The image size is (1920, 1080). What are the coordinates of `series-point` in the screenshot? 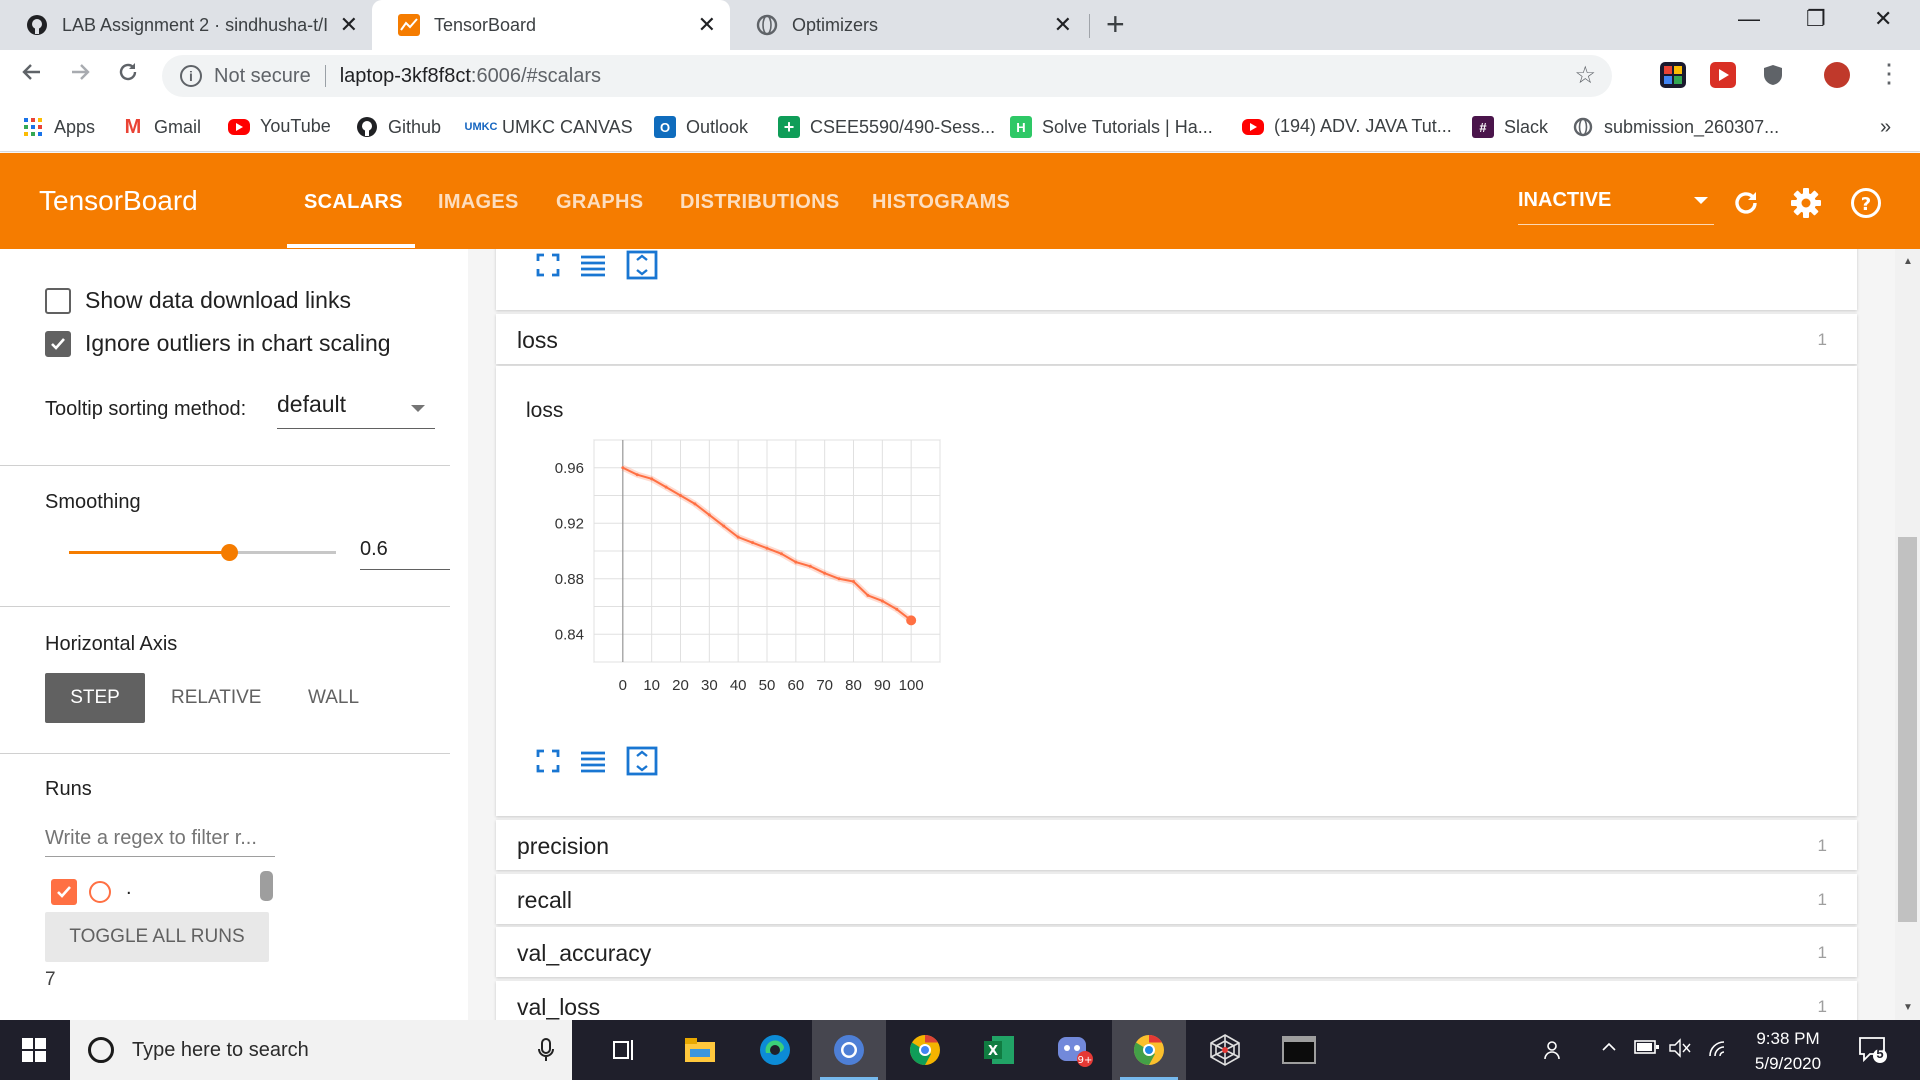 It's located at (652, 479).